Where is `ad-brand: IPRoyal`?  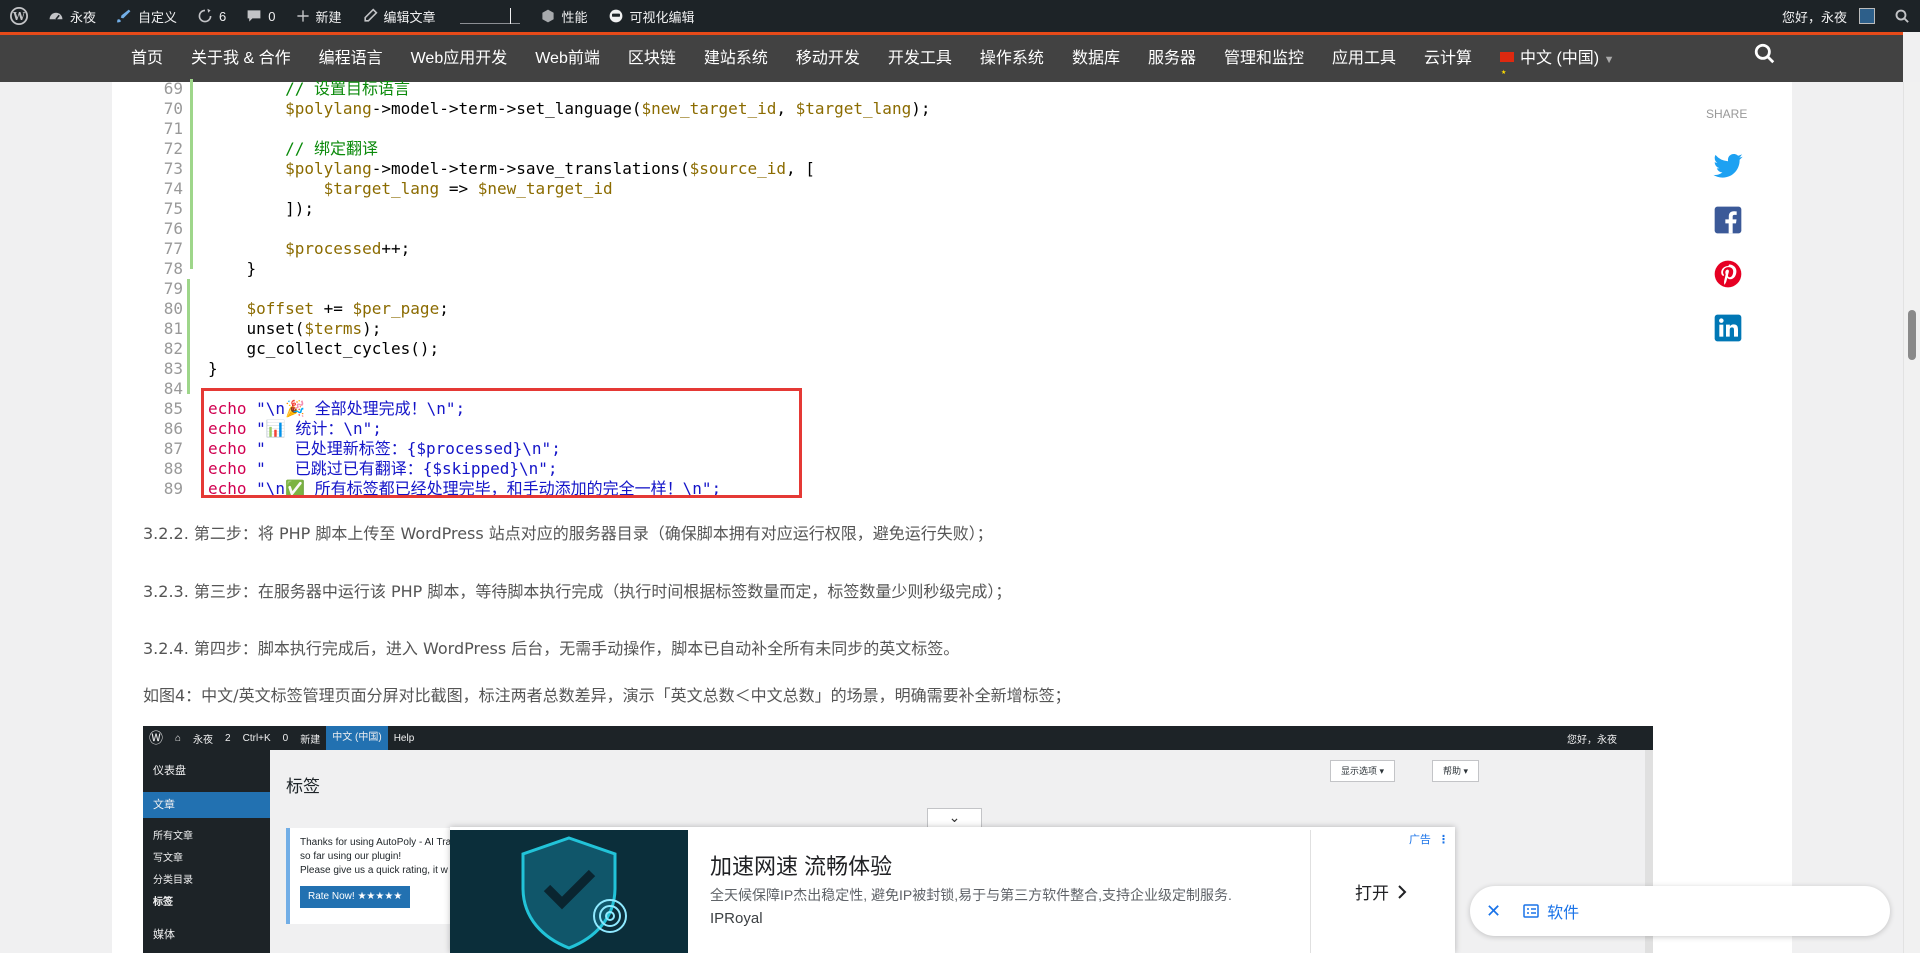
ad-brand: IPRoyal is located at coordinates (736, 918).